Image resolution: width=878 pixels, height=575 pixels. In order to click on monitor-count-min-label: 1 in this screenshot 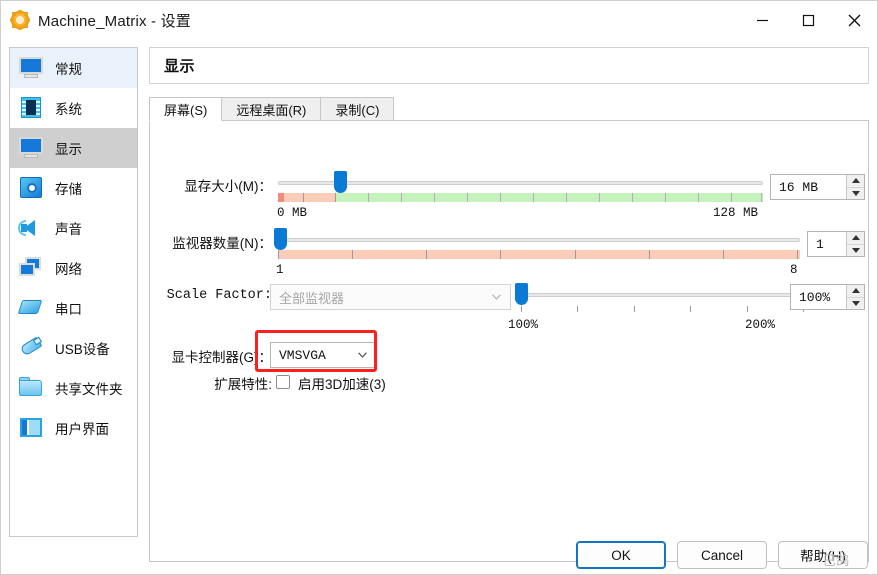, I will do `click(280, 270)`.